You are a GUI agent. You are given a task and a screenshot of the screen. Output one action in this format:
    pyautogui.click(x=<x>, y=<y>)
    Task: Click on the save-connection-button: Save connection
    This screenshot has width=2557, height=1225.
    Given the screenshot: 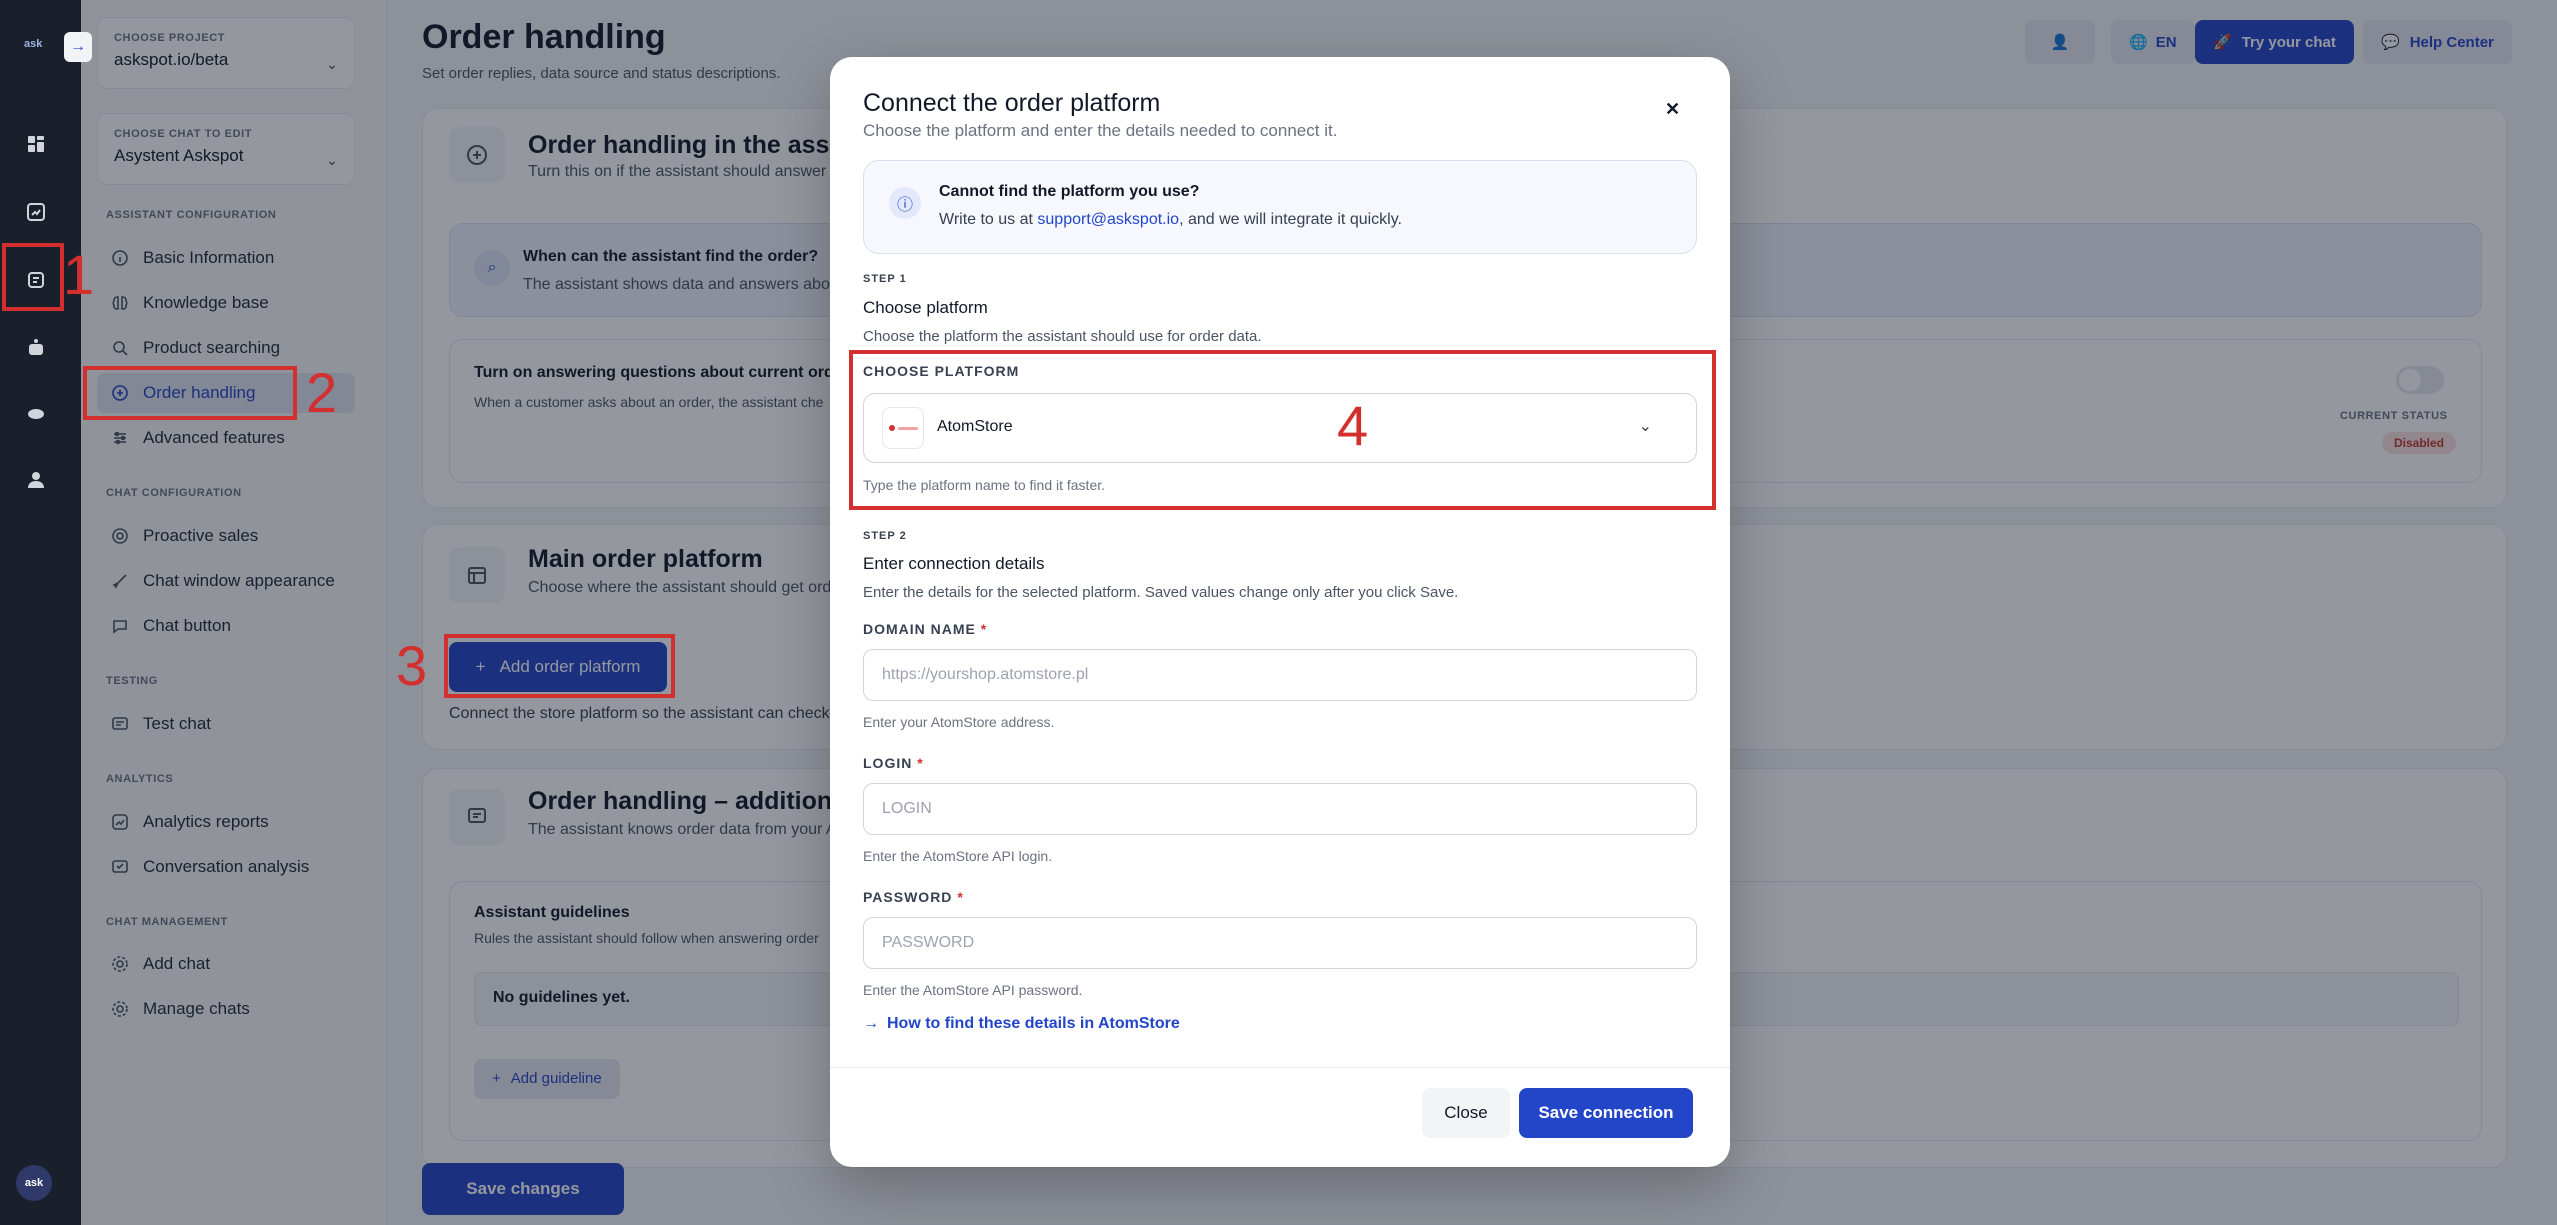 What is the action you would take?
    pyautogui.click(x=1606, y=1113)
    